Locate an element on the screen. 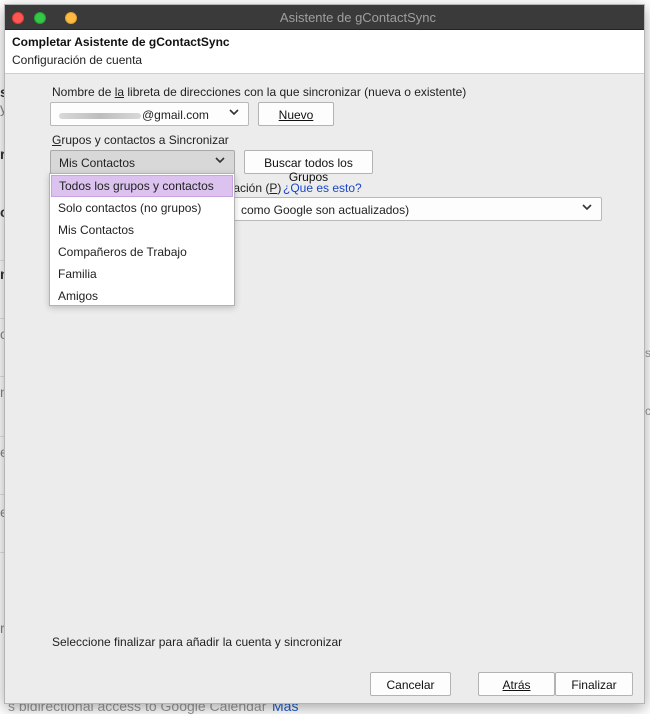 The height and width of the screenshot is (714, 650). groups-label: Grupos y contactos a Sincronizar is located at coordinates (140, 140).